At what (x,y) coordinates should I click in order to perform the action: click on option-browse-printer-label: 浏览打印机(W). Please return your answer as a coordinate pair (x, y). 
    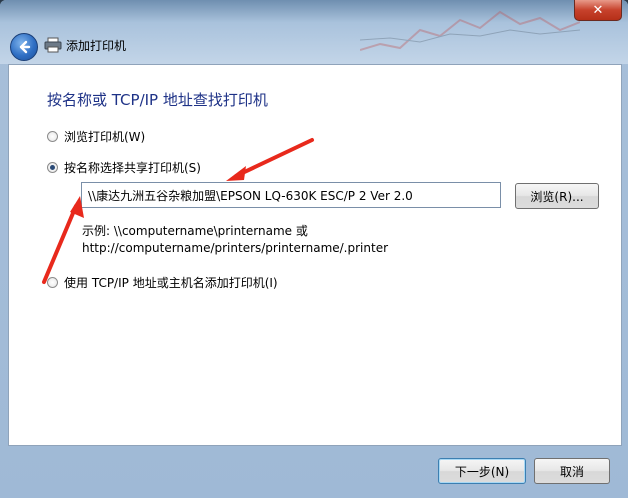
    Looking at the image, I should click on (105, 137).